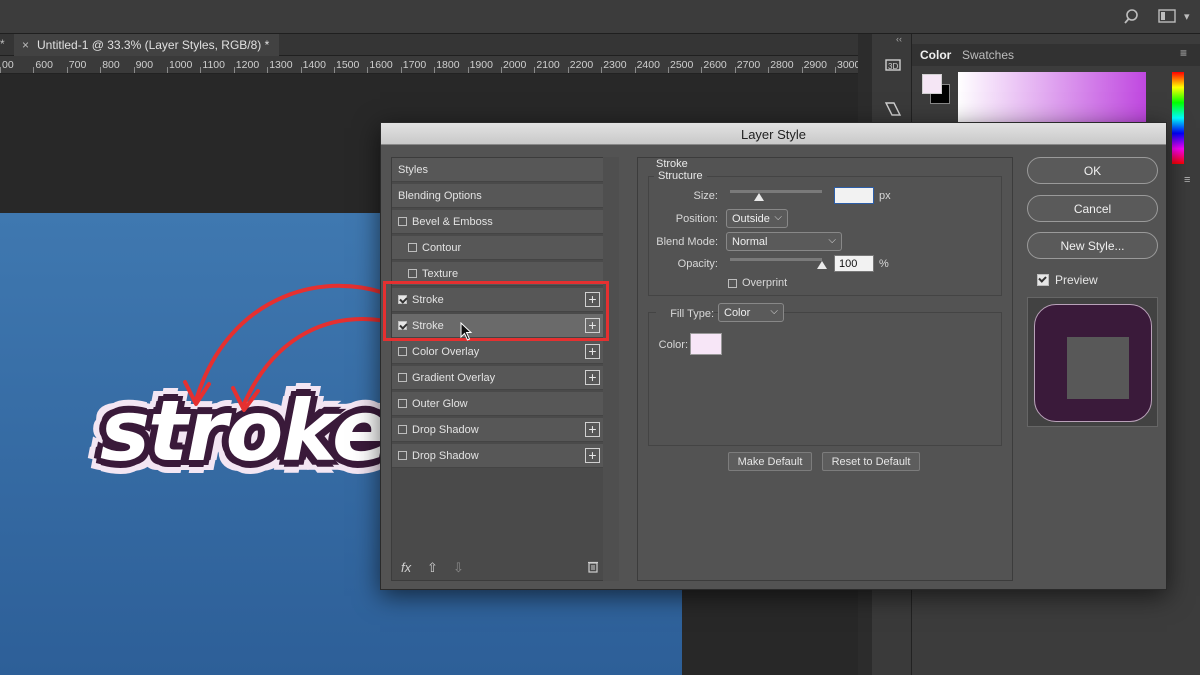 This screenshot has width=1200, height=675. Describe the element at coordinates (498, 196) in the screenshot. I see `style-item-blending-options: Blending Options` at that location.